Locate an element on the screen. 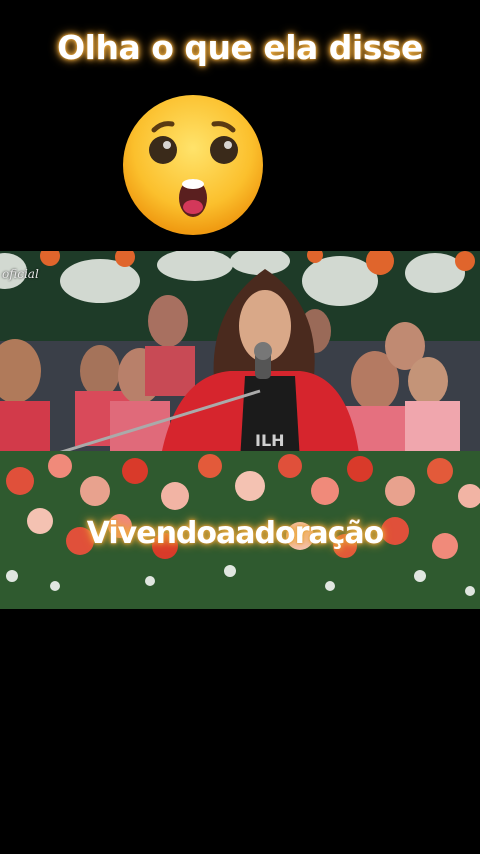 The height and width of the screenshot is (854, 480). overlay-caption: Vivendoaadoração is located at coordinates (235, 533).